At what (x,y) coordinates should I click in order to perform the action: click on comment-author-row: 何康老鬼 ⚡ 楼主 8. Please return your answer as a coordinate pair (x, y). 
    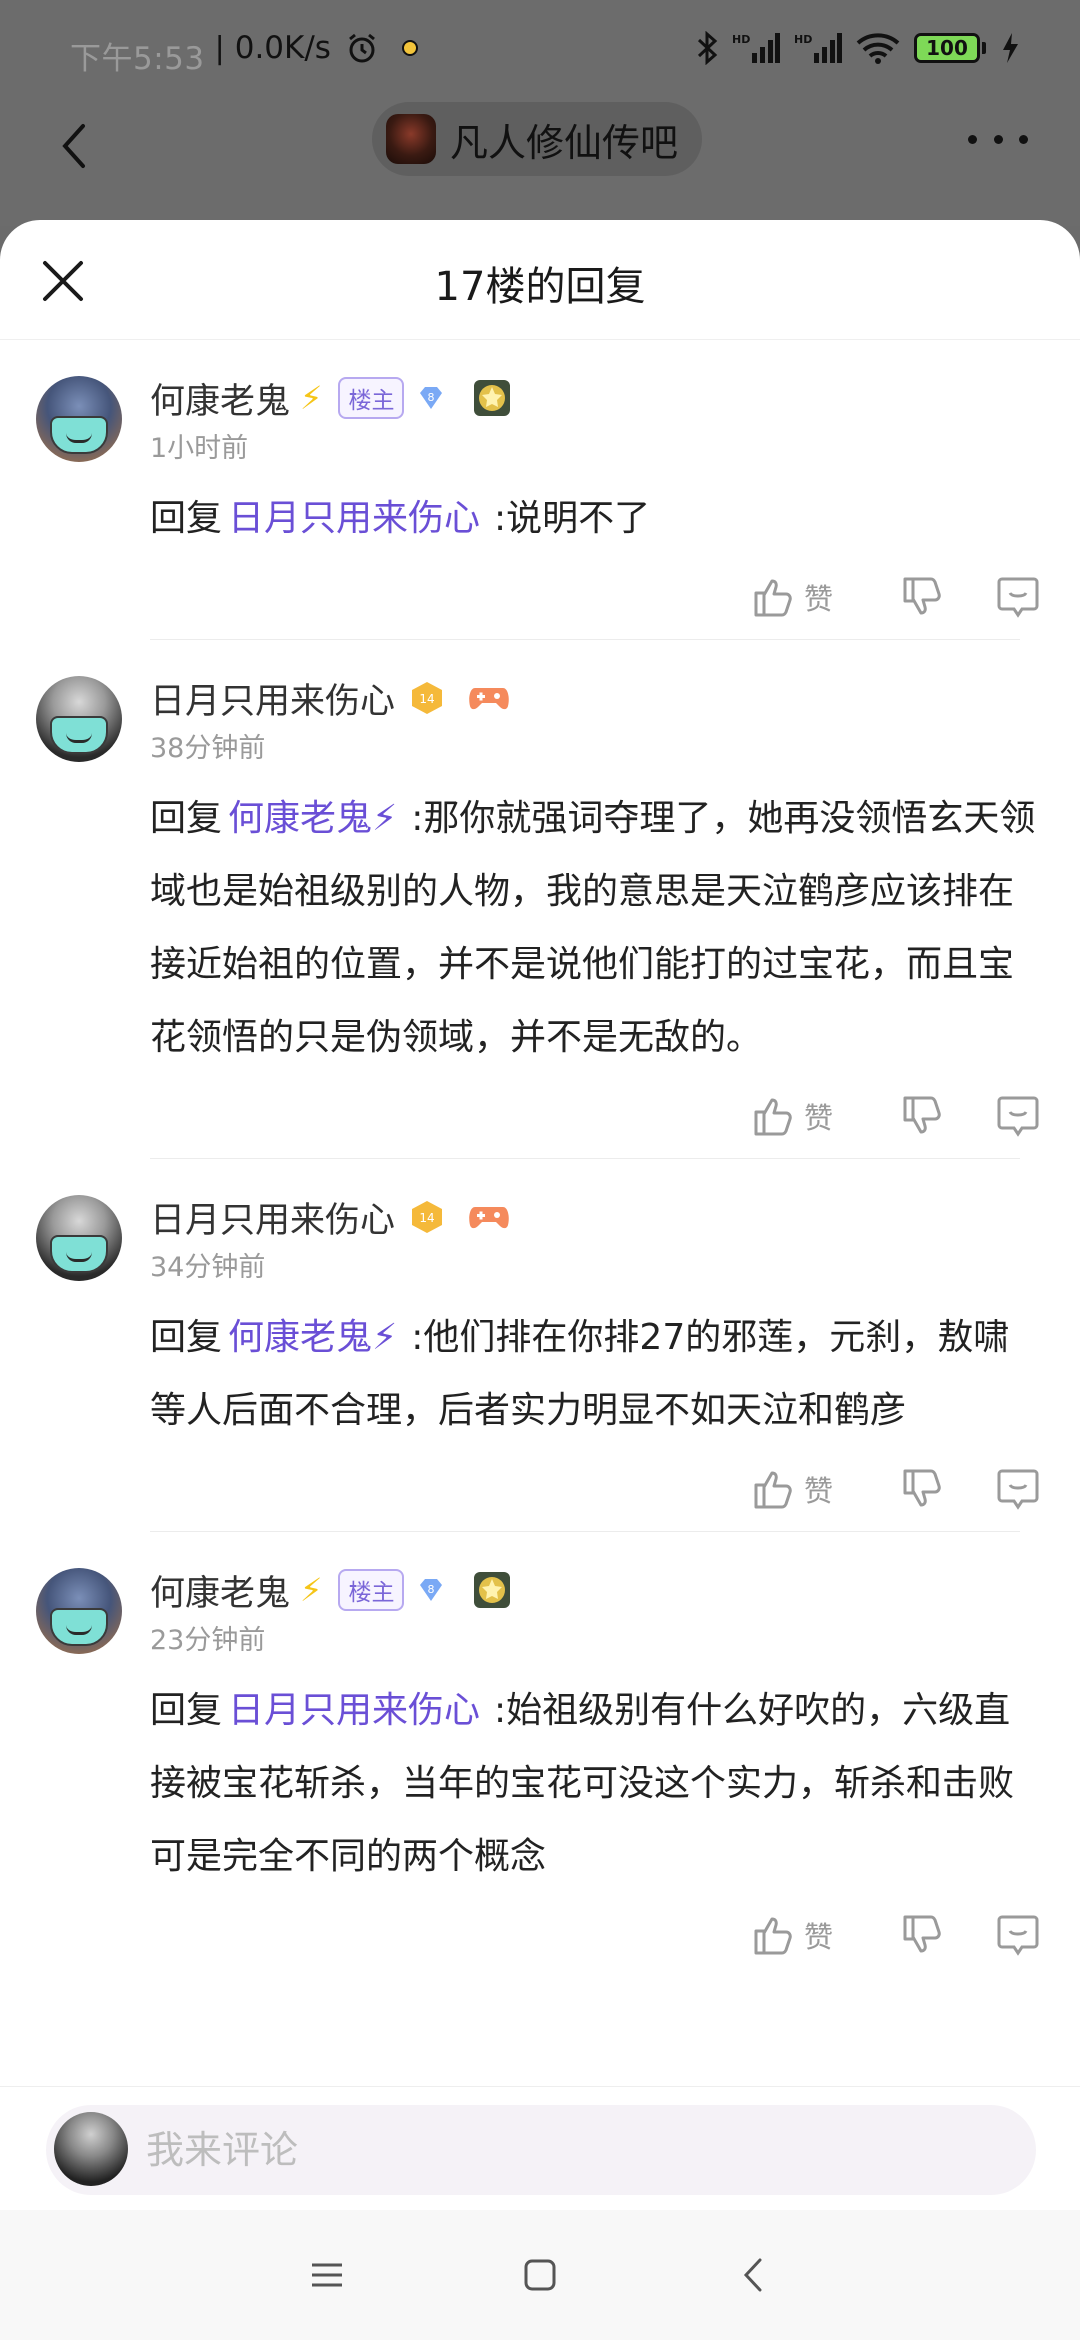
    Looking at the image, I should click on (600, 381).